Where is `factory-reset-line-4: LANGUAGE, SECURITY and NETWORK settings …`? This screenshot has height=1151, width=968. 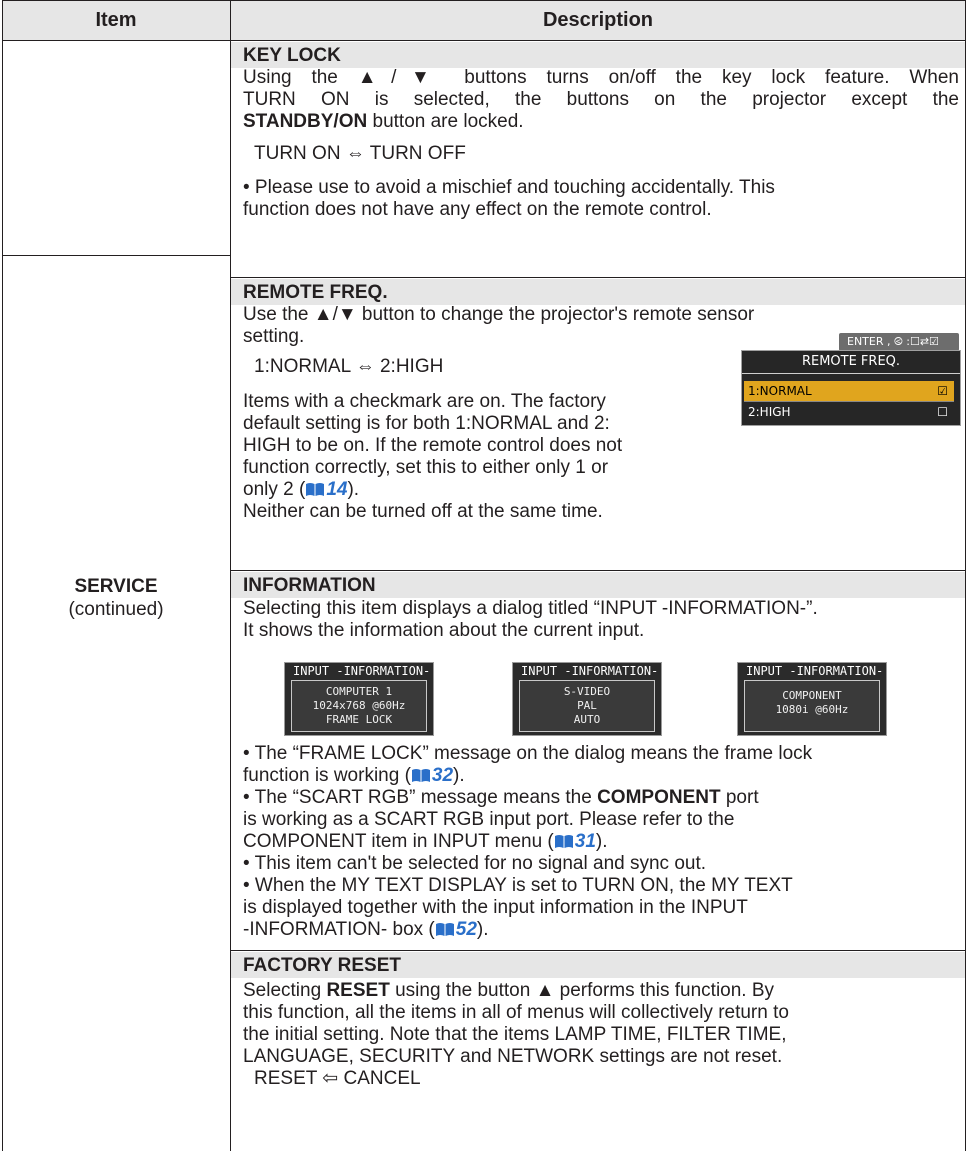
factory-reset-line-4: LANGUAGE, SECURITY and NETWORK settings … is located at coordinates (513, 1056).